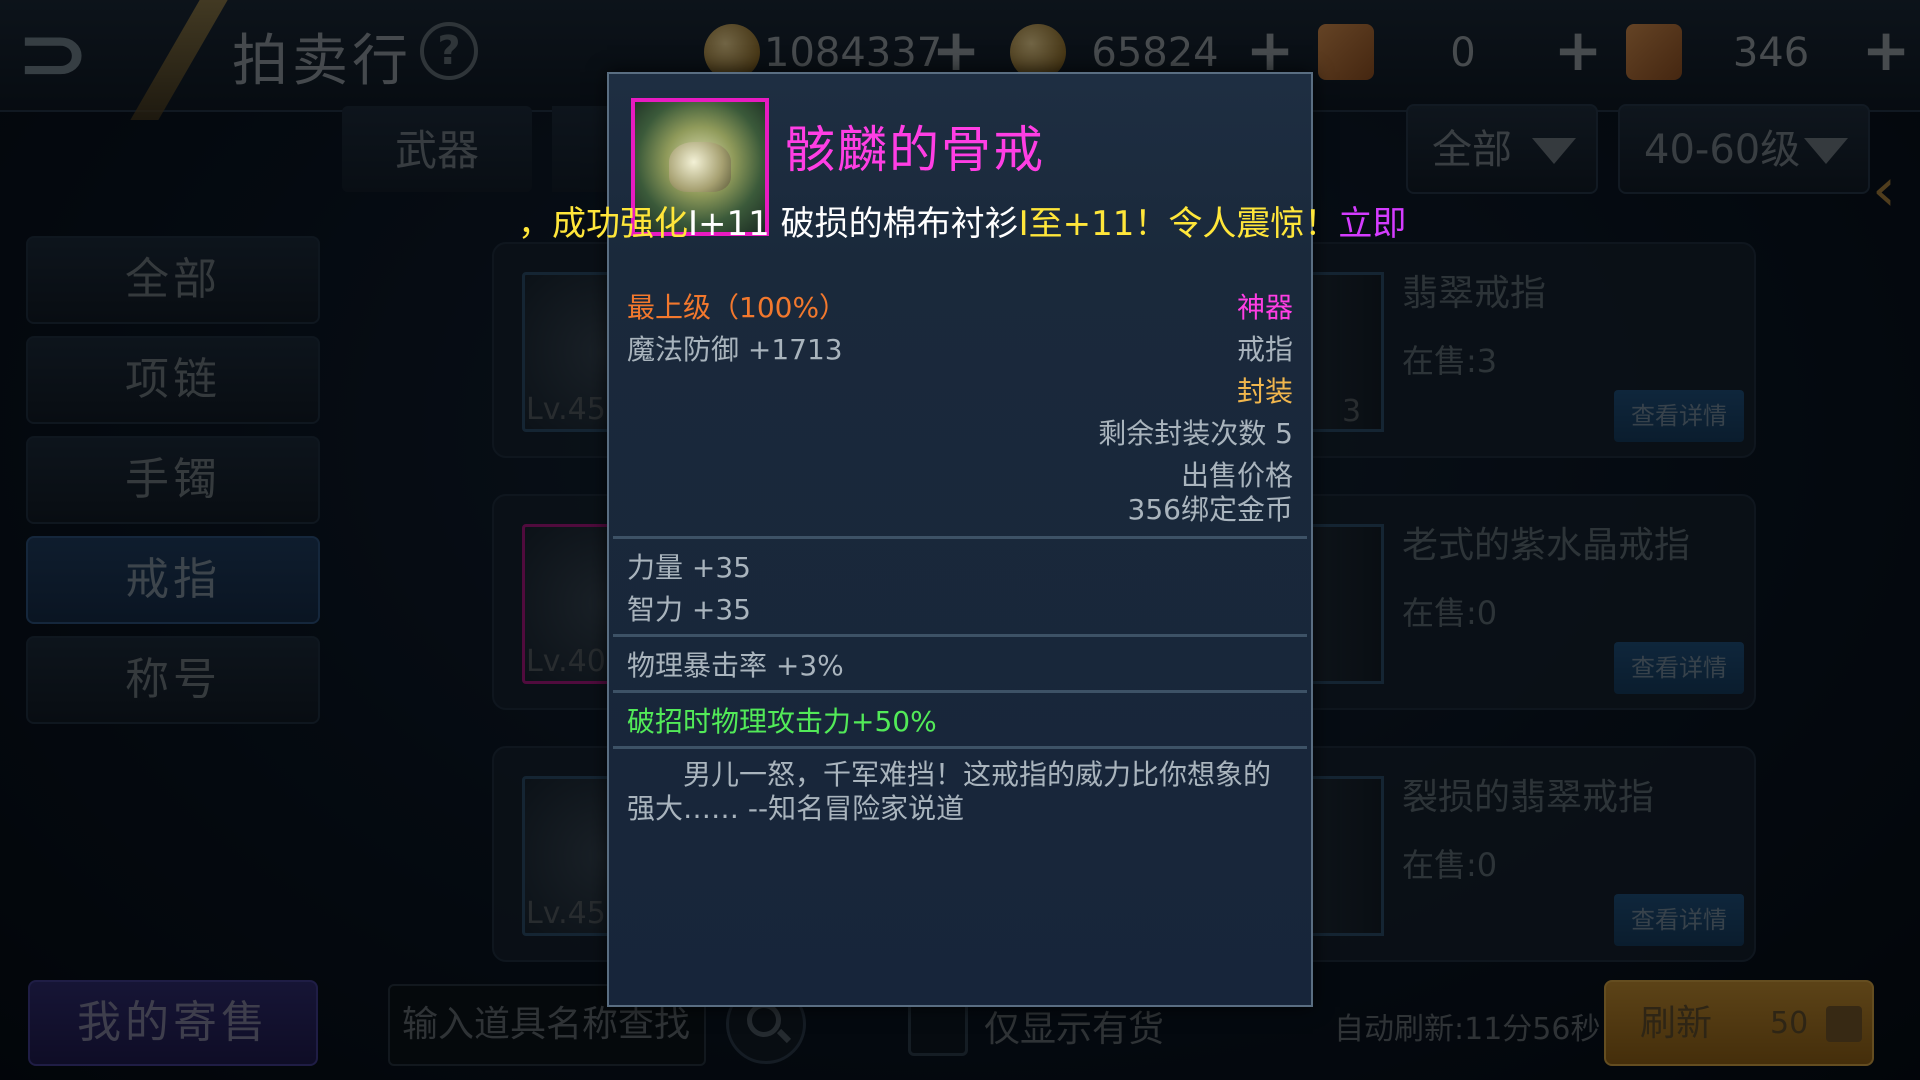 The height and width of the screenshot is (1080, 1920). I want to click on item-quality: 神器, so click(1264, 307).